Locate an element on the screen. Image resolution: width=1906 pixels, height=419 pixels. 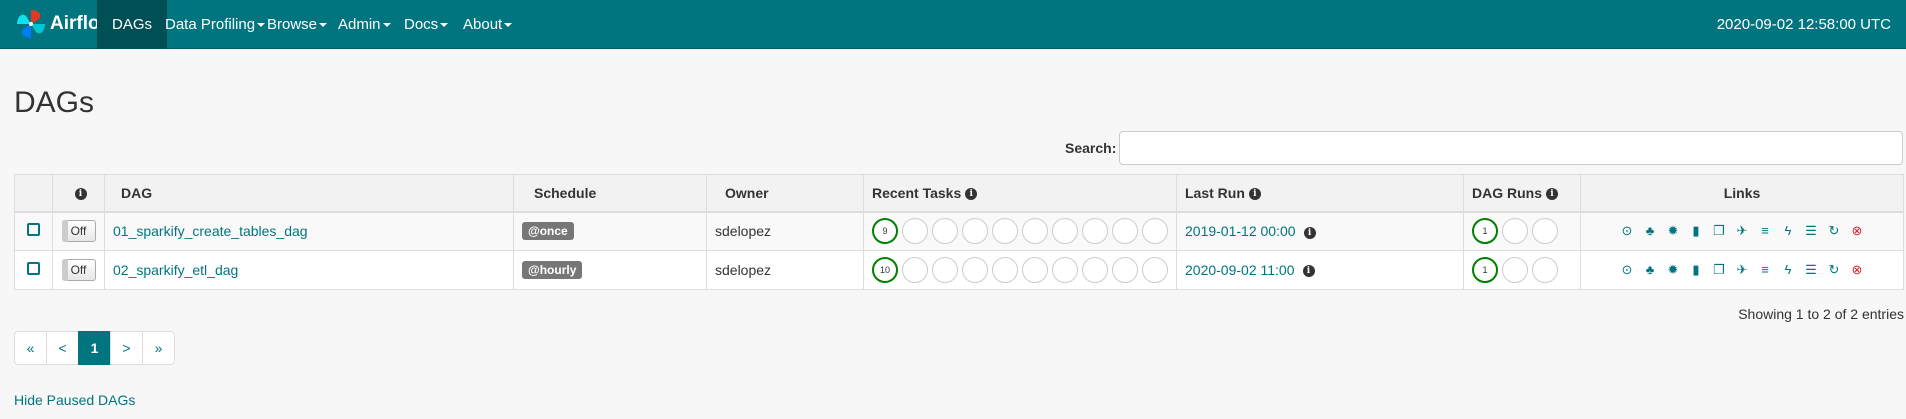
last-run-cell: 2019-01-12 00:00 i is located at coordinates (1320, 231).